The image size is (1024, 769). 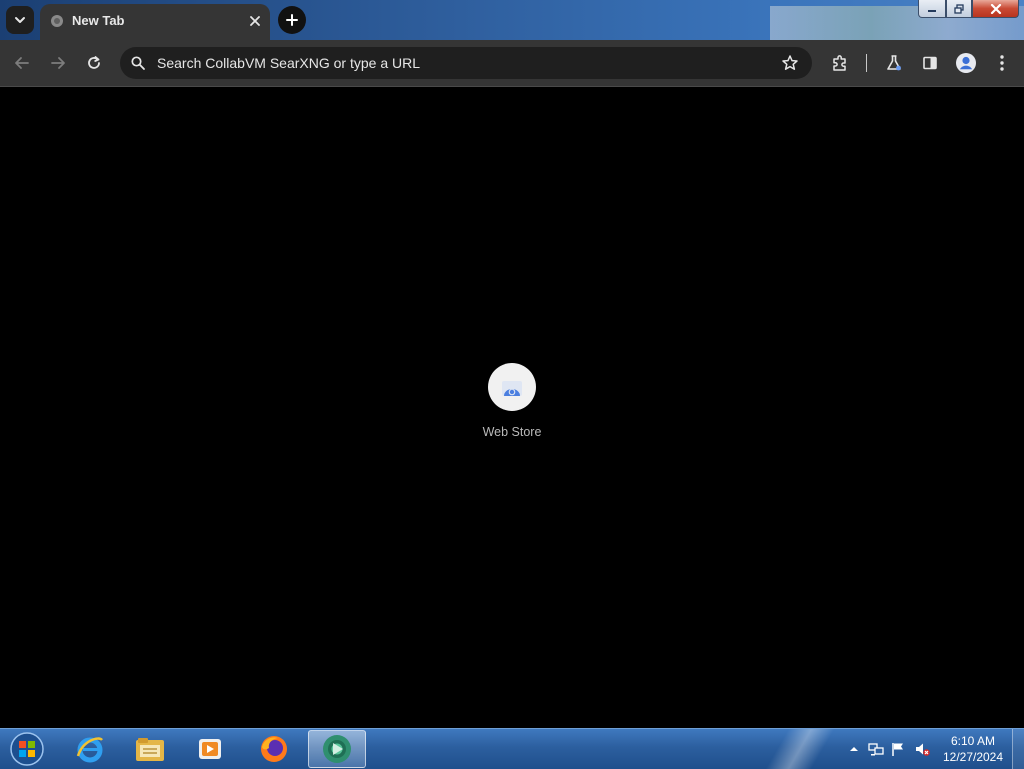 I want to click on firefox-icon, so click(x=274, y=749).